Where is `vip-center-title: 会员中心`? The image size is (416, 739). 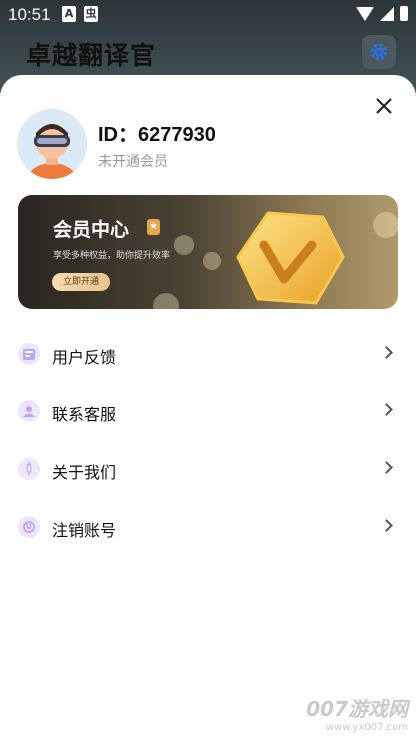
vip-center-title: 会员中心 is located at coordinates (91, 230).